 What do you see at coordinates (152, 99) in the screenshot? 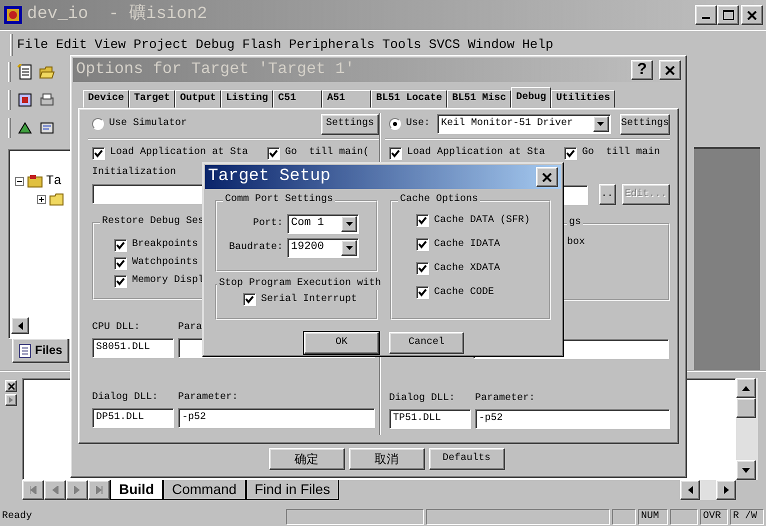
I see `tab: Target` at bounding box center [152, 99].